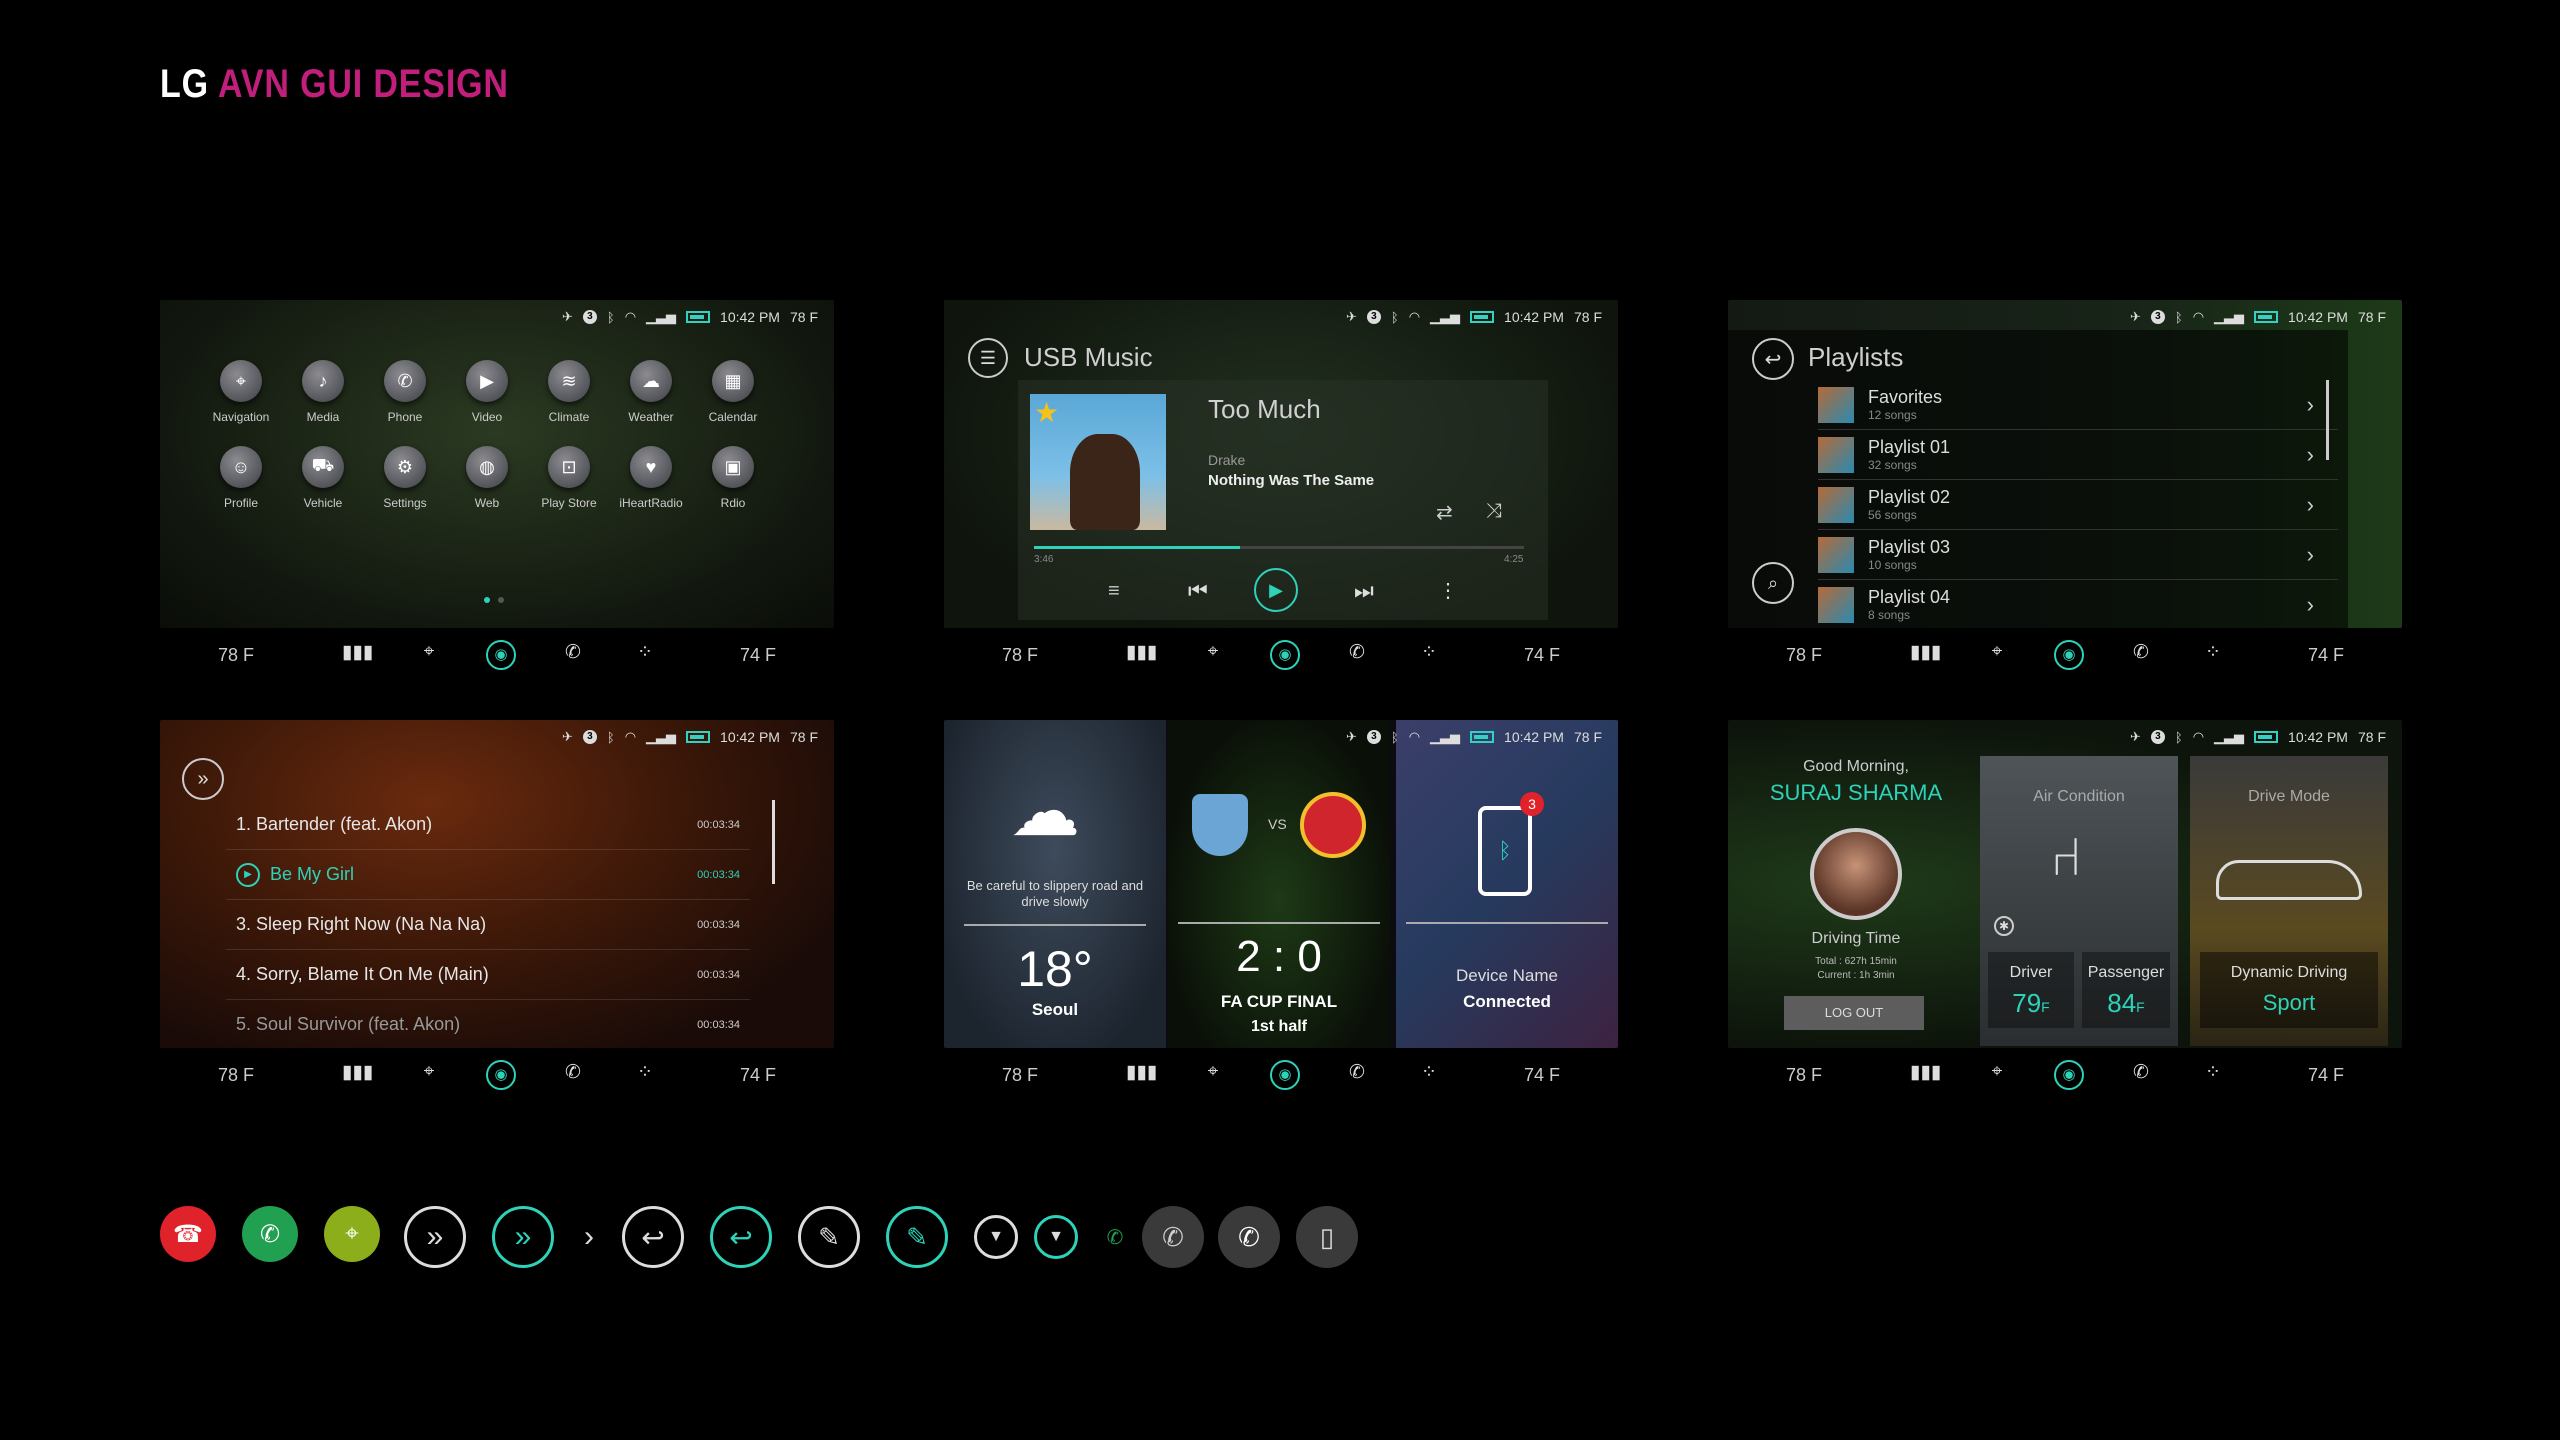 This screenshot has height=1440, width=2560. I want to click on queue-icon: ≡, so click(1114, 591).